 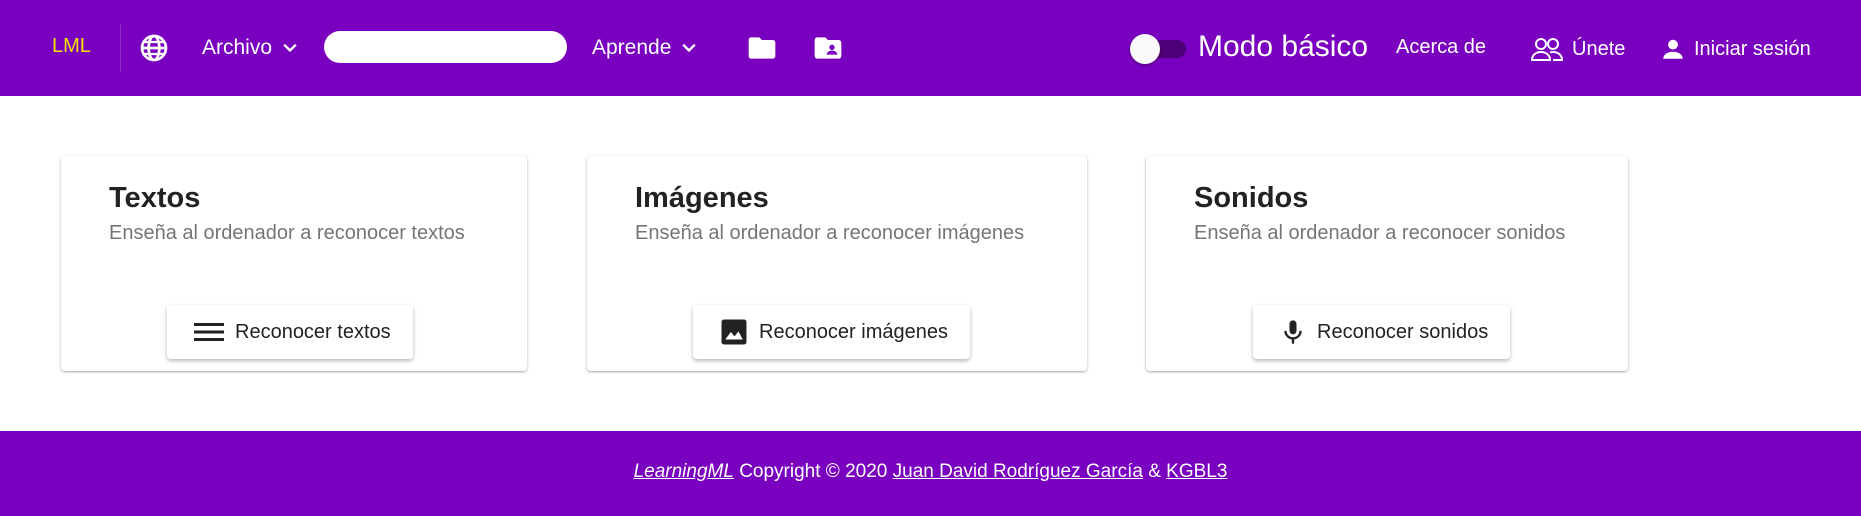 I want to click on recognize-images-button: Reconocer imágenes, so click(x=831, y=332).